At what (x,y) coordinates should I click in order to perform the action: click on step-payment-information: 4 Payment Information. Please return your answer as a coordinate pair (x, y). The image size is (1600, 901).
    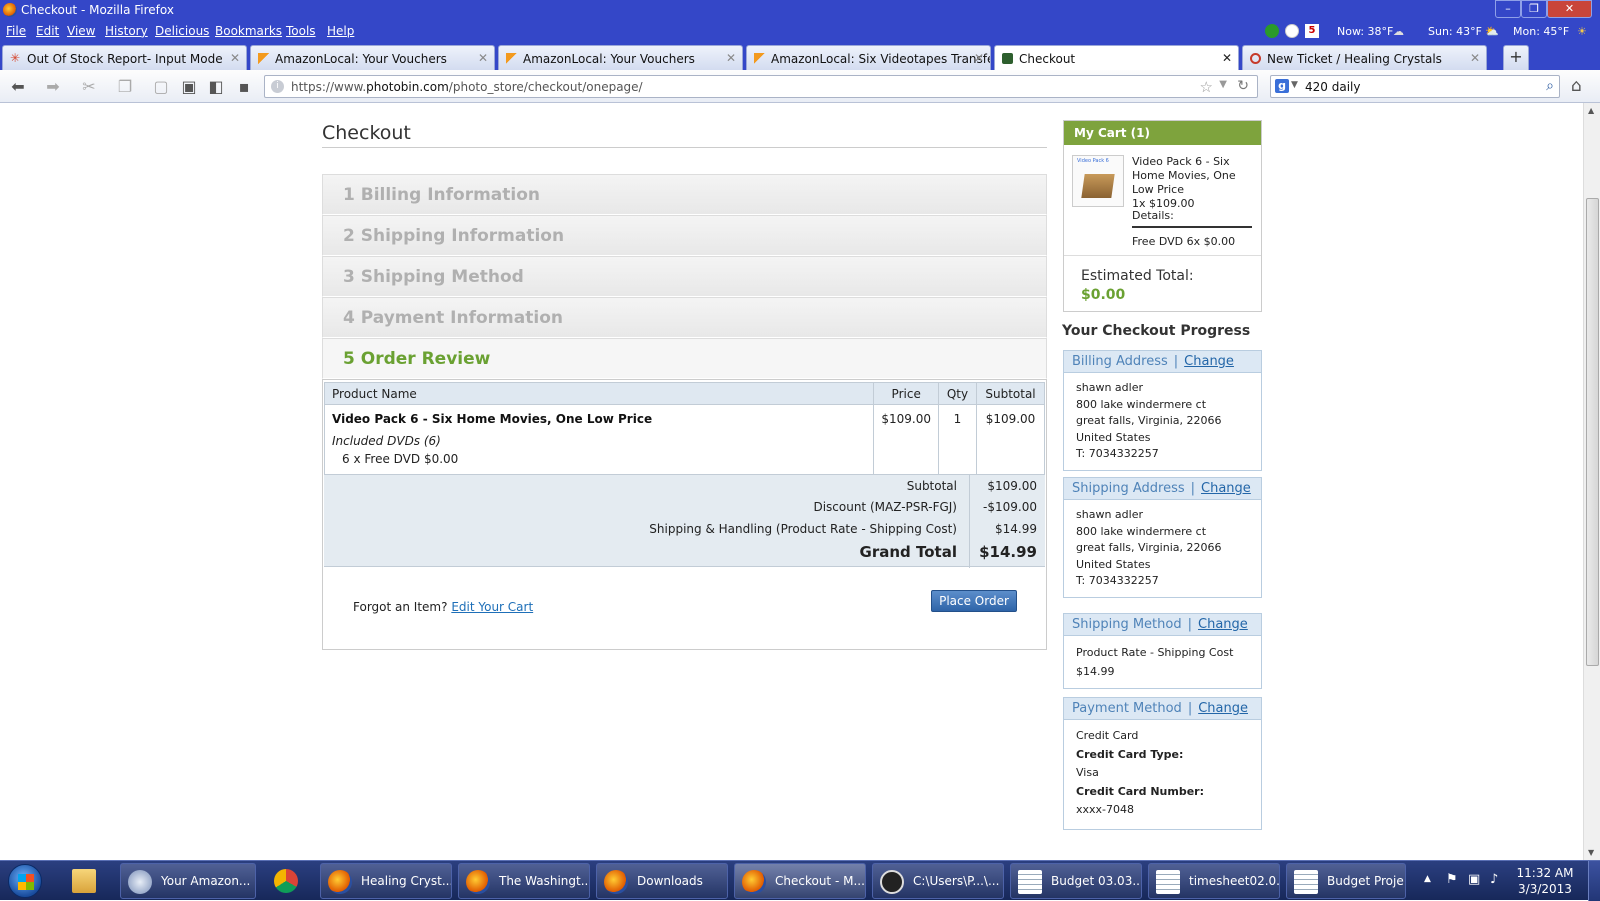
    Looking at the image, I should click on (684, 317).